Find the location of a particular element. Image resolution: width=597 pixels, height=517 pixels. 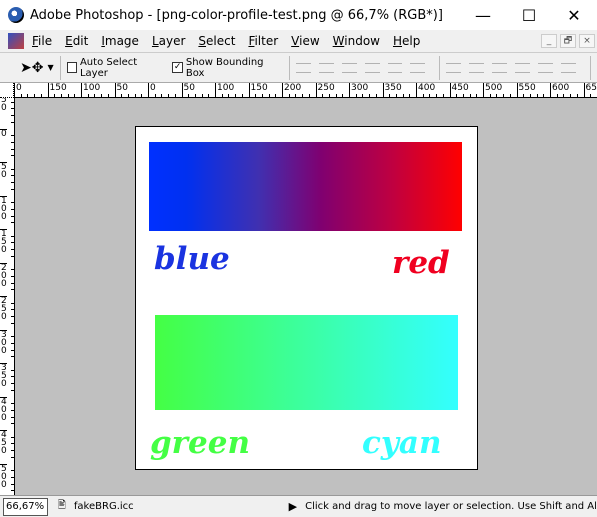

doc-minimize-button: _ is located at coordinates (549, 41).